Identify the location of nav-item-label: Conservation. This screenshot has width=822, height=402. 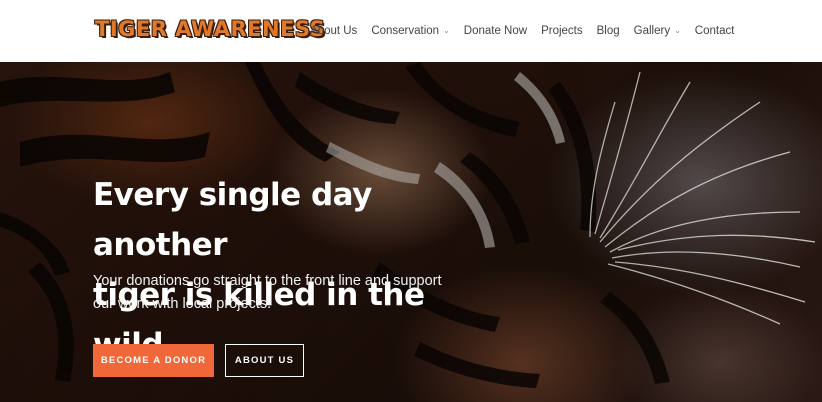
(405, 31).